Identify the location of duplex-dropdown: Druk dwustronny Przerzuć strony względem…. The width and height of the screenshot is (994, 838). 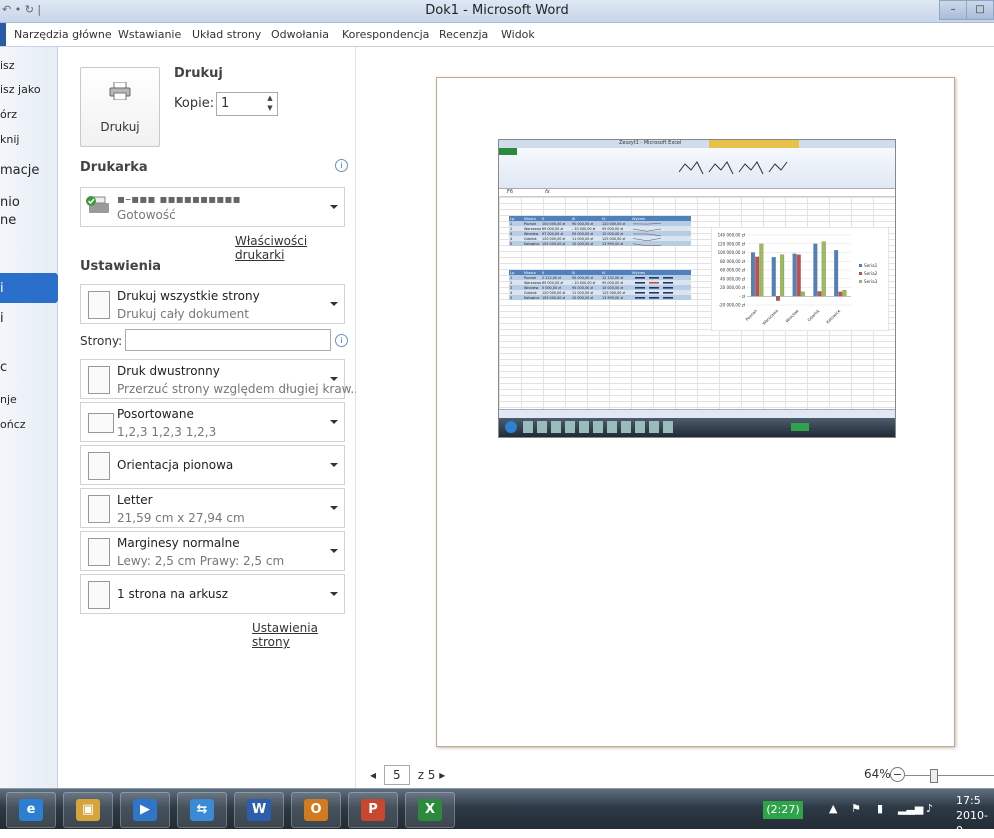
(221, 379).